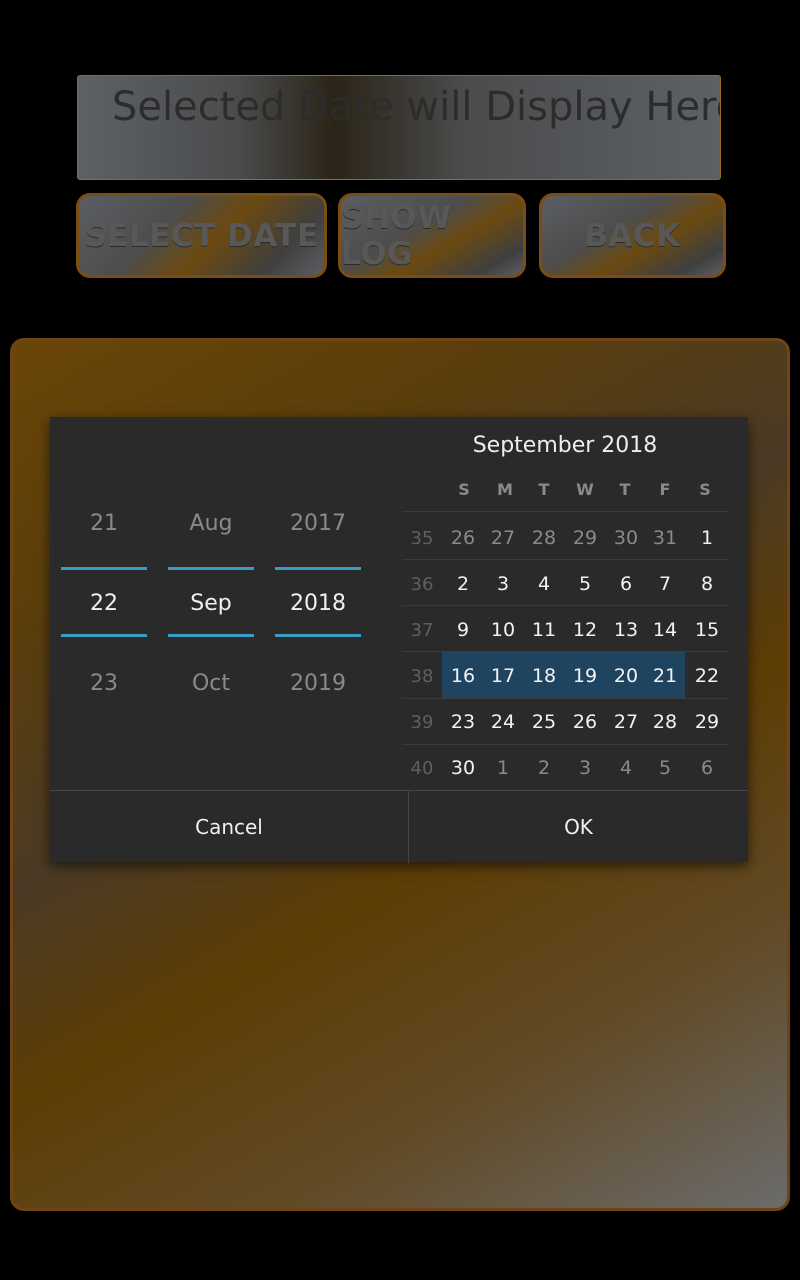 The width and height of the screenshot is (800, 1280). What do you see at coordinates (565, 445) in the screenshot?
I see `calendar-month-title: September 2018` at bounding box center [565, 445].